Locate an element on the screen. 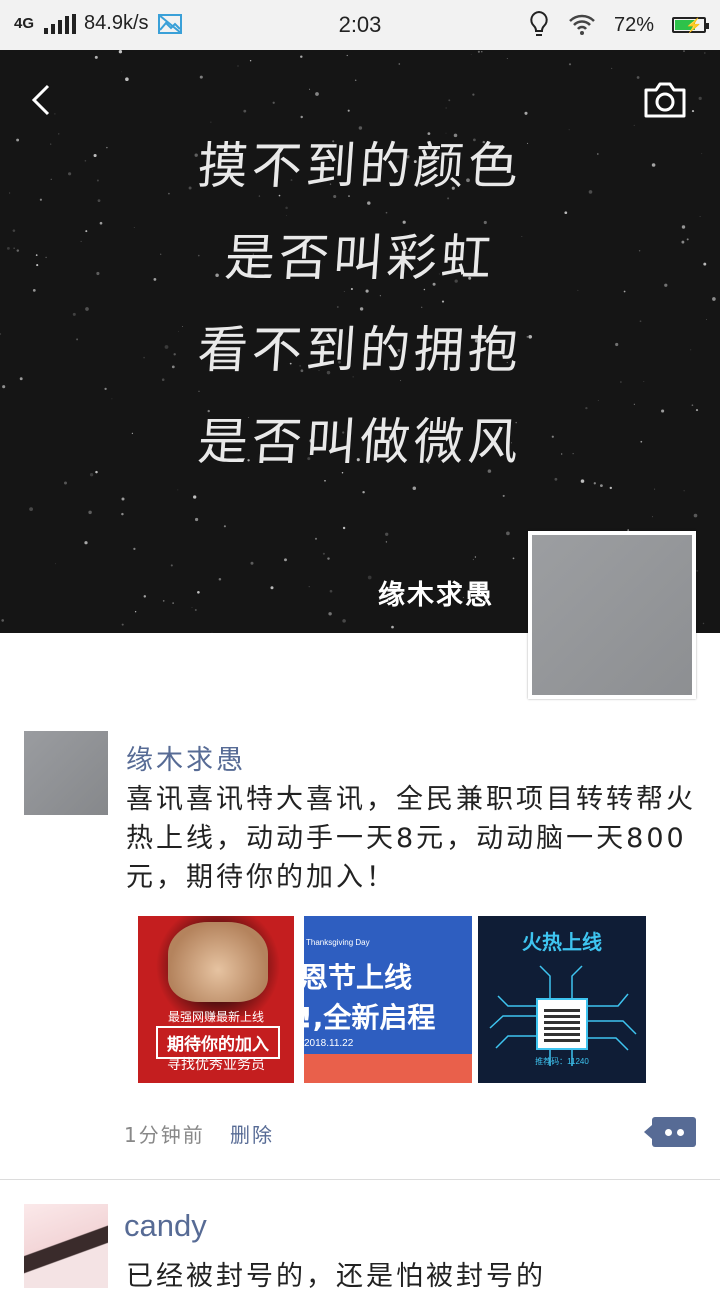 The height and width of the screenshot is (1293, 720). poem-line: 是否叫彩虹 is located at coordinates (360, 258).